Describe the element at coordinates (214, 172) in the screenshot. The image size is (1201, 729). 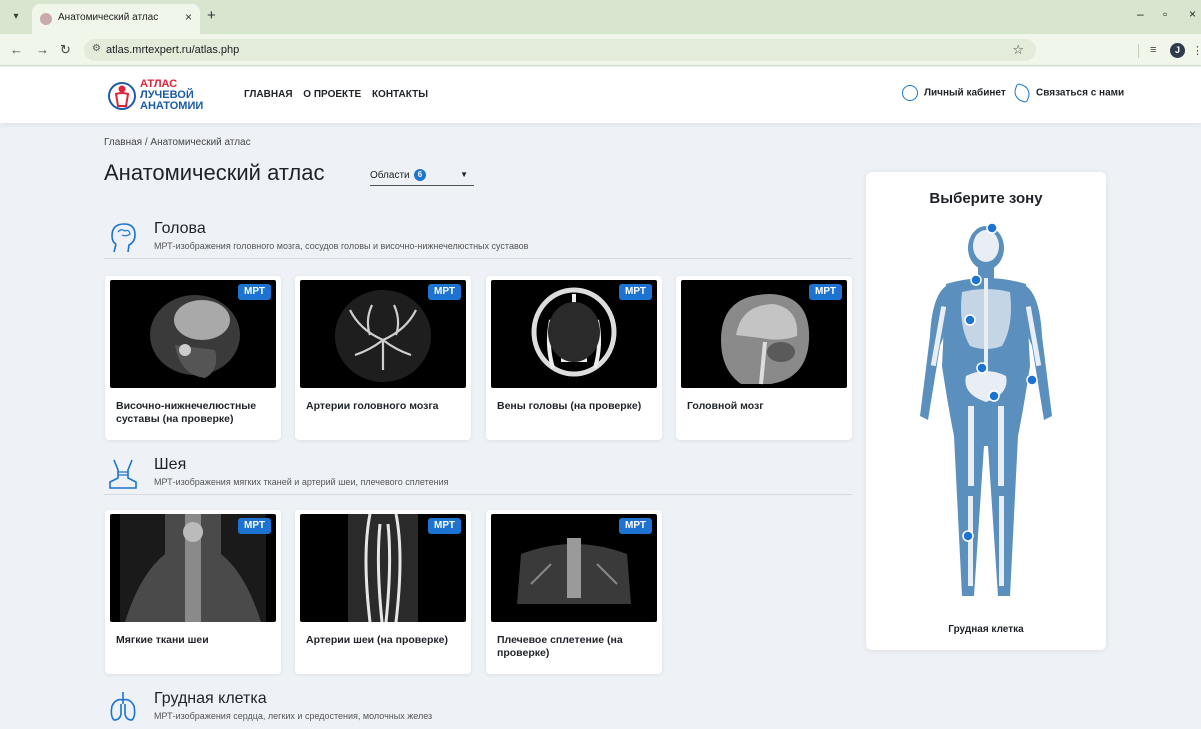
I see `page-title: Анатомический атлас` at that location.